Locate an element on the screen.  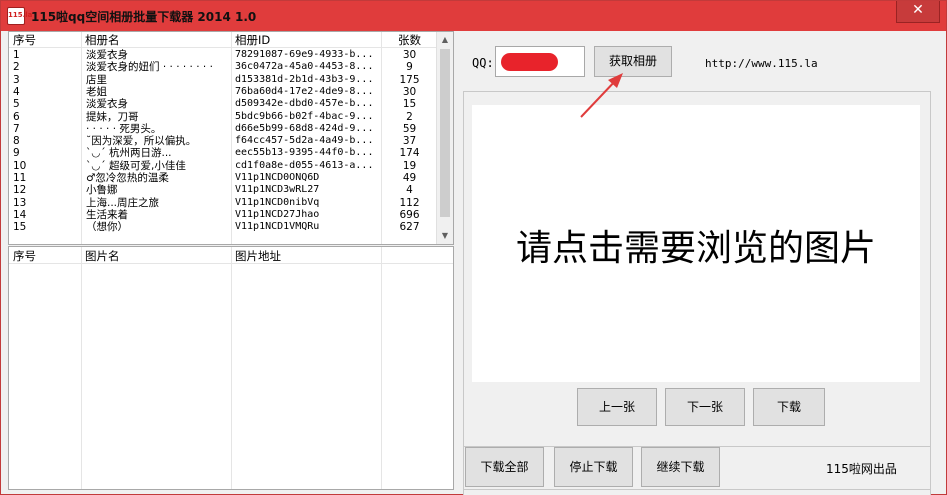
close-icon: ✕ is located at coordinates (918, 10).